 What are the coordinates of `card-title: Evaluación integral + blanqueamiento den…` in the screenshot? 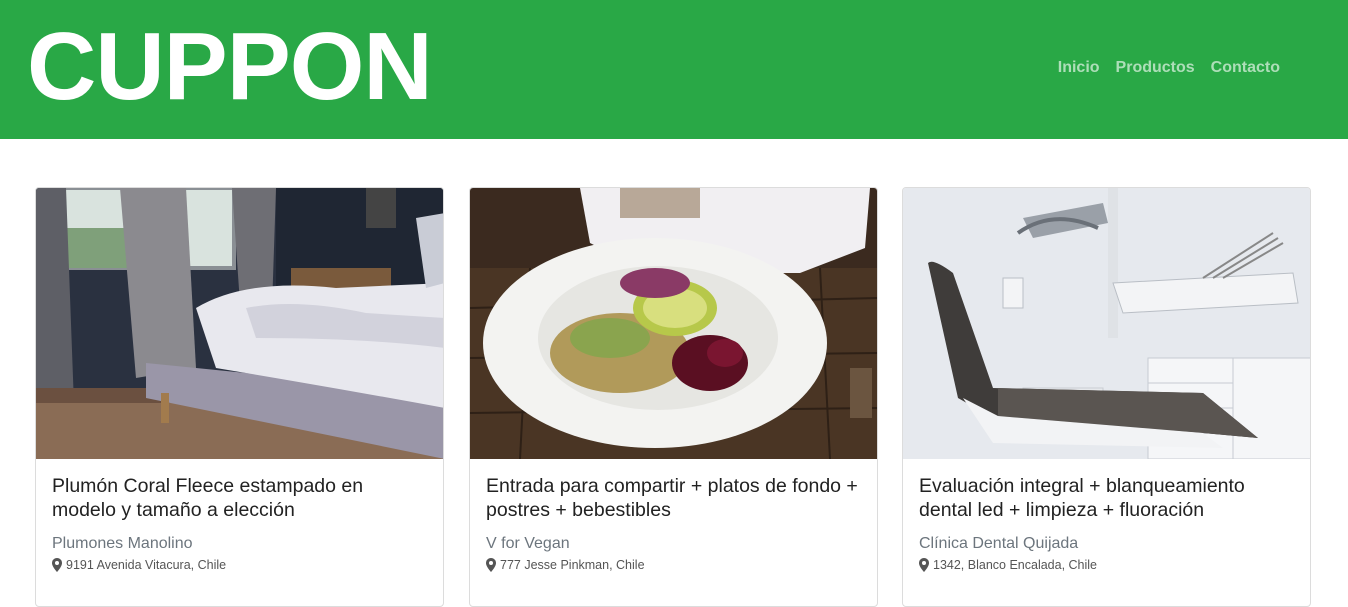 It's located at (1107, 498).